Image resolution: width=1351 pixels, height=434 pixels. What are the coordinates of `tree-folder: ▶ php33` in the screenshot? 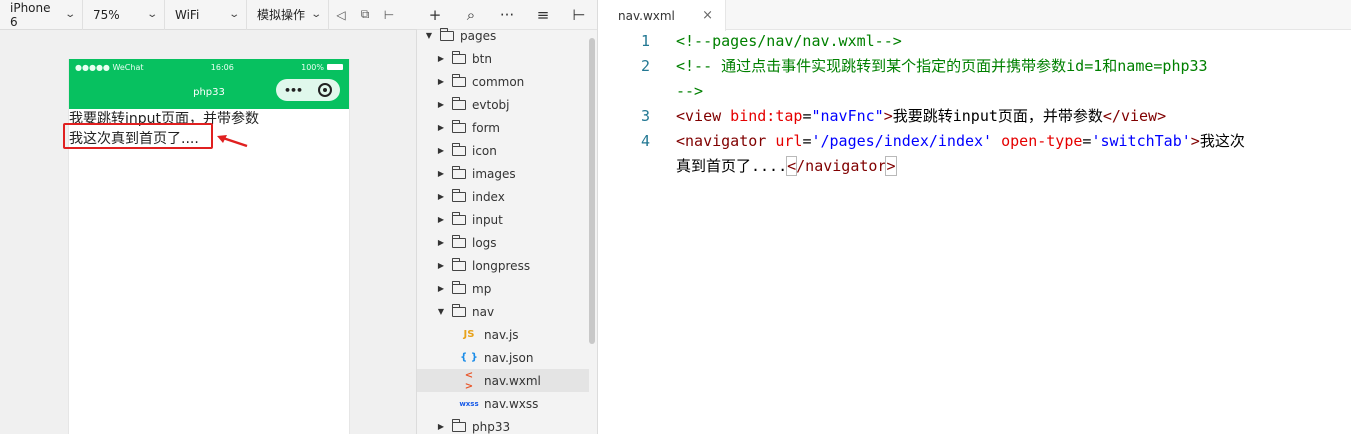 It's located at (503, 424).